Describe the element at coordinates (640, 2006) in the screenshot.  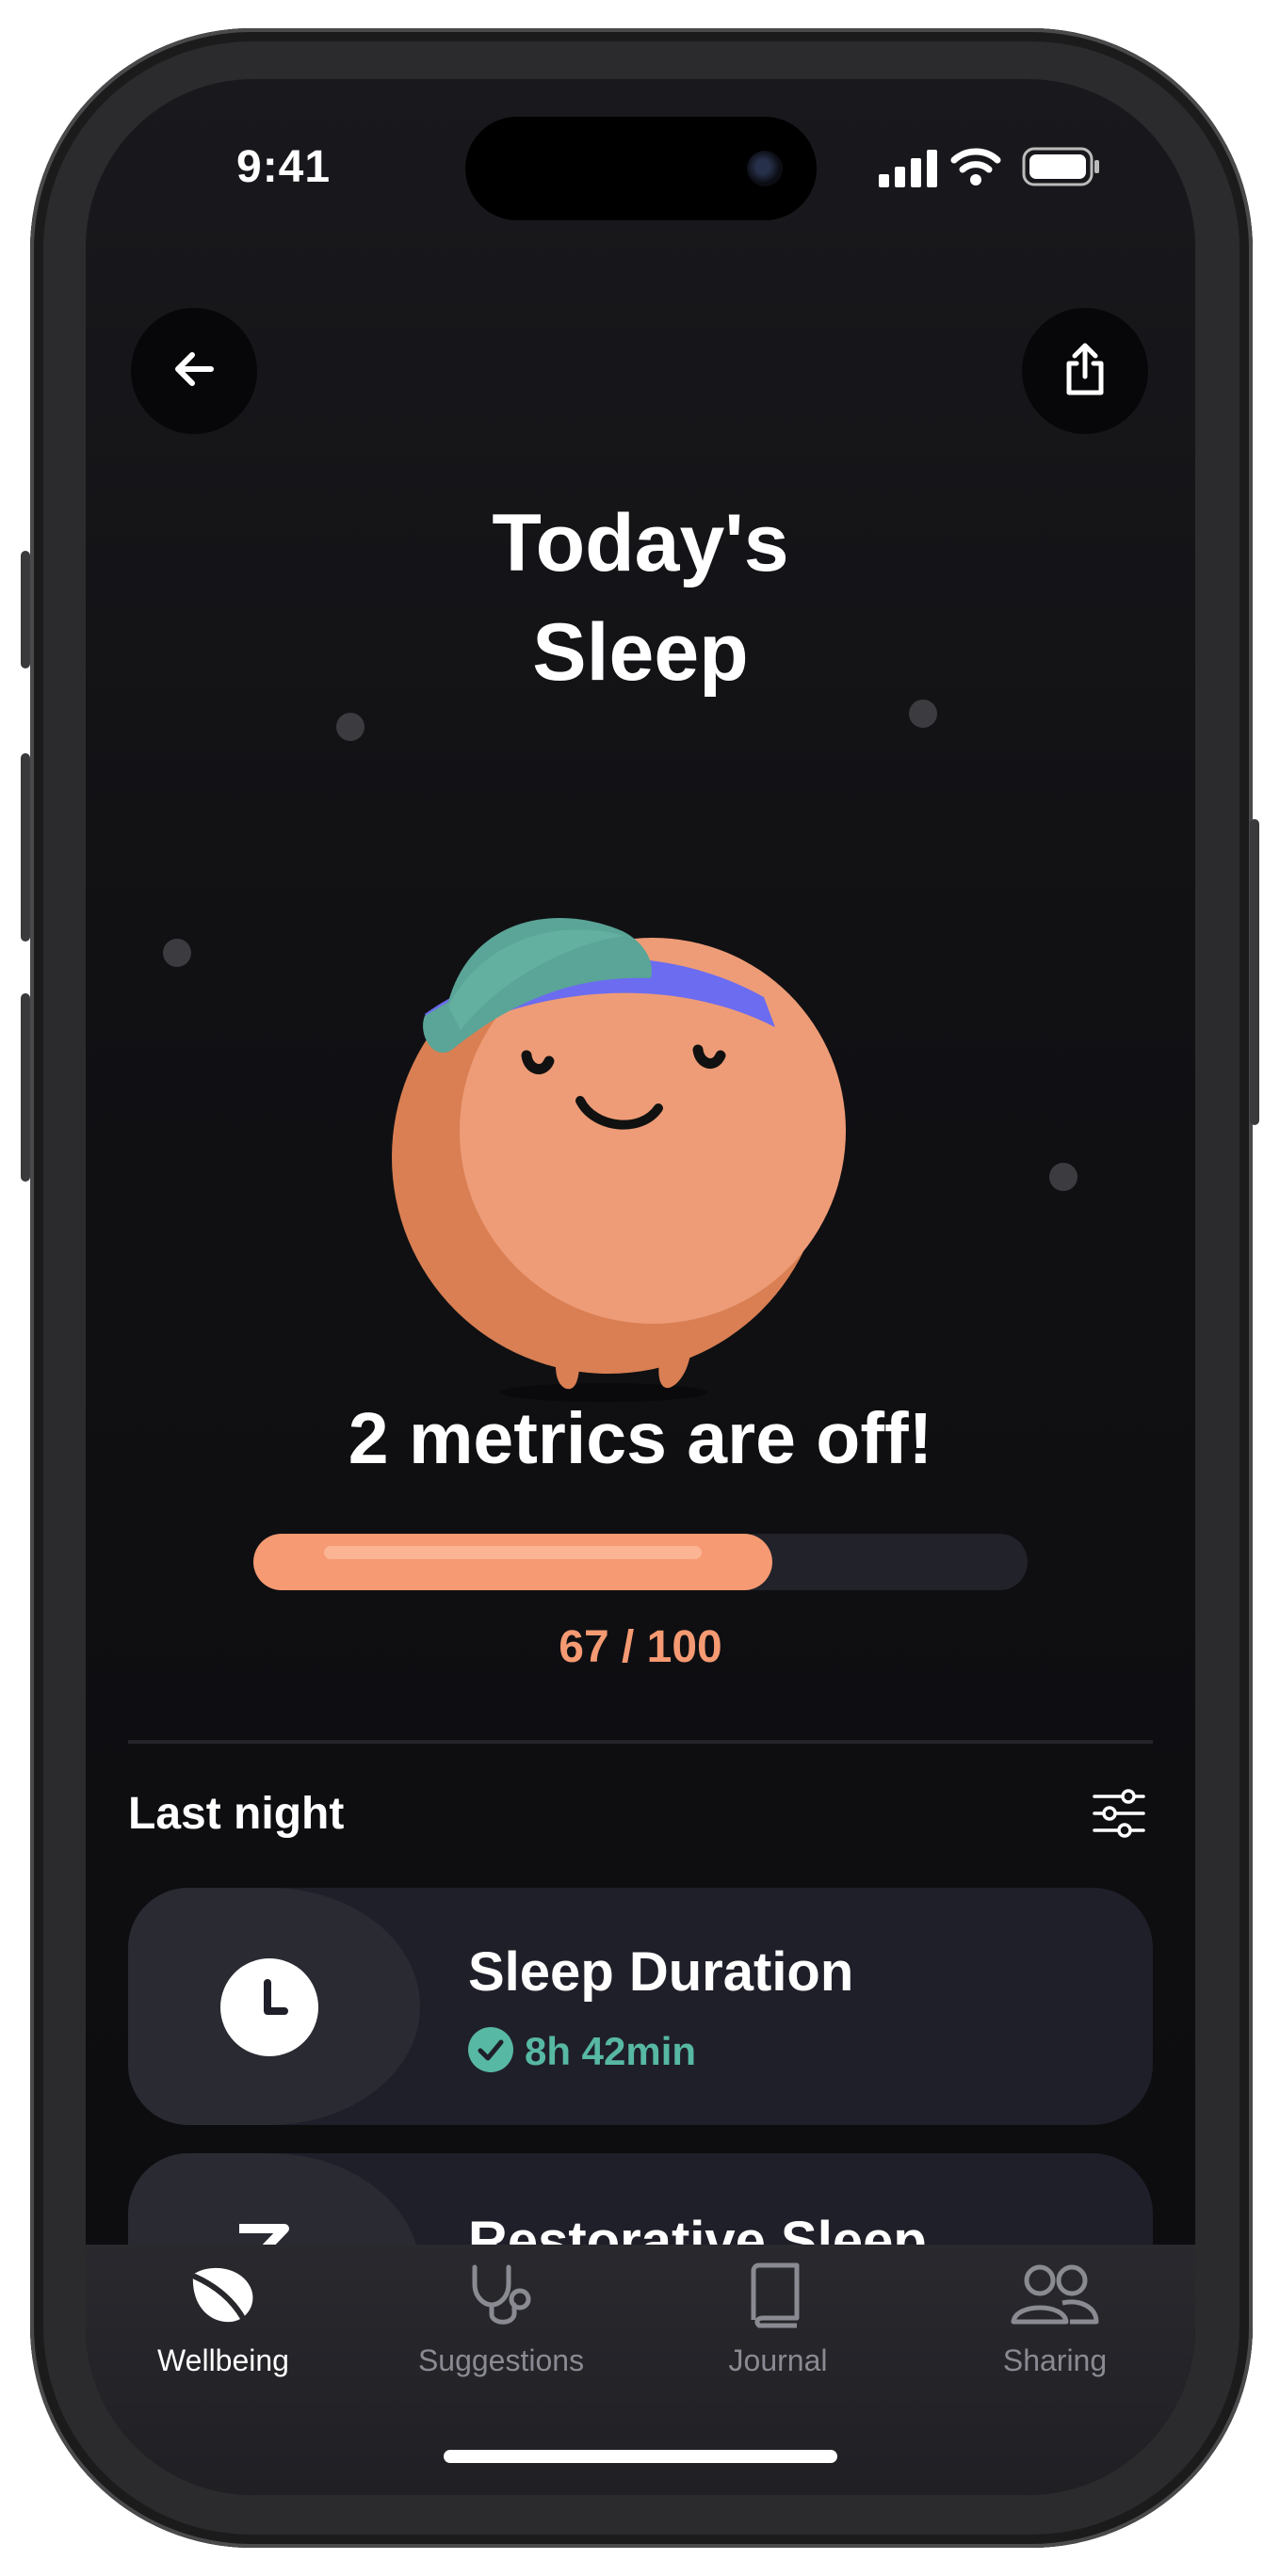
I see `metric-card-sleep-duration: Sleep Duration 8h 42min` at that location.